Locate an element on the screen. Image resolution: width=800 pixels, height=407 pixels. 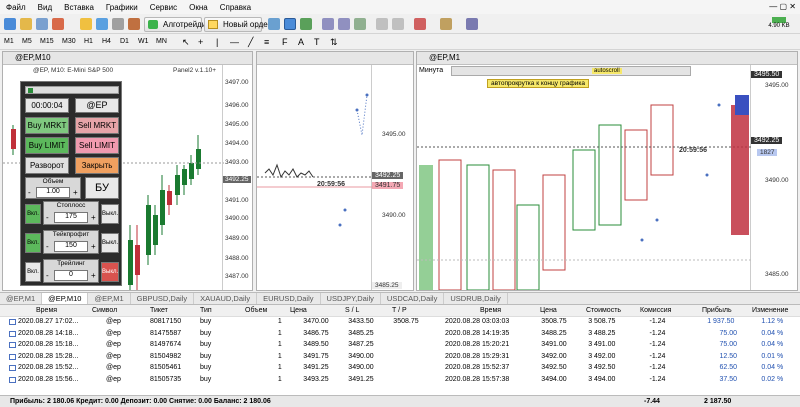
buy-market-button: Buy MRKT is located at coordinates (47, 125).